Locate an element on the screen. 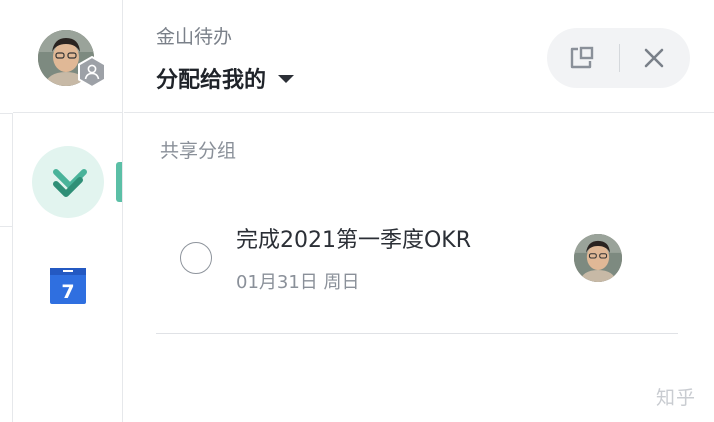  close-icon is located at coordinates (654, 58).